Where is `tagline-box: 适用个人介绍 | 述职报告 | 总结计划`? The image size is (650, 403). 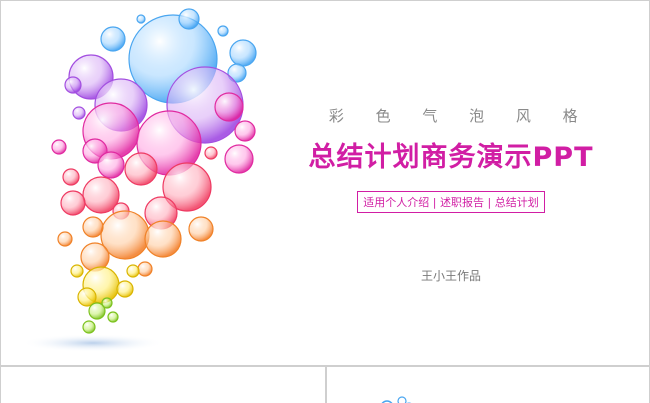 tagline-box: 适用个人介绍 | 述职报告 | 总结计划 is located at coordinates (451, 202).